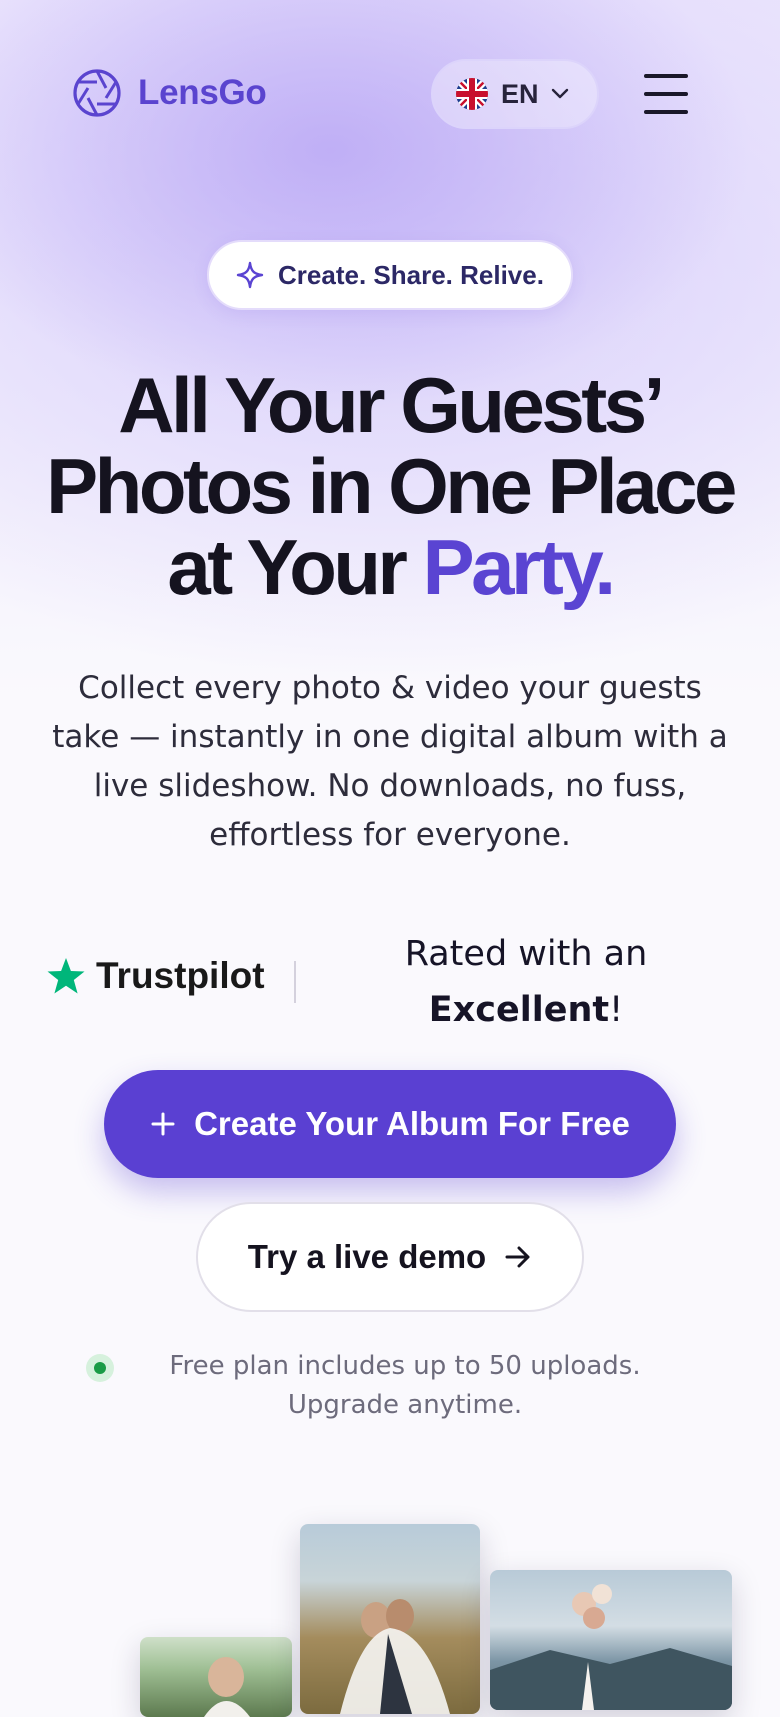 The width and height of the screenshot is (780, 1717). Describe the element at coordinates (250, 275) in the screenshot. I see `sparkle-icon` at that location.